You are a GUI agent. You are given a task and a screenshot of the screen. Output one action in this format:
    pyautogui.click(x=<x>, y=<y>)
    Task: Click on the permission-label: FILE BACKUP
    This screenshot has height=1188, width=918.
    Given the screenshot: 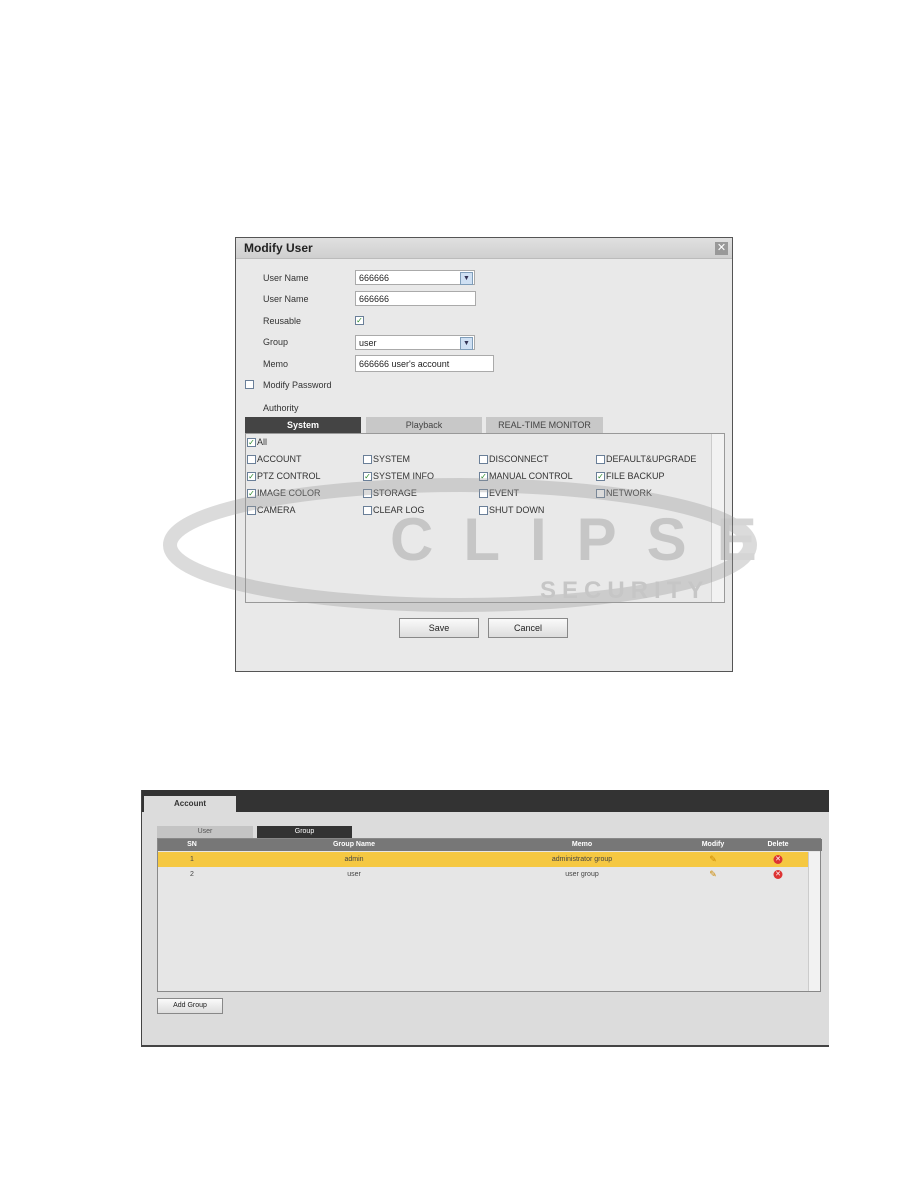 What is the action you would take?
    pyautogui.click(x=635, y=476)
    